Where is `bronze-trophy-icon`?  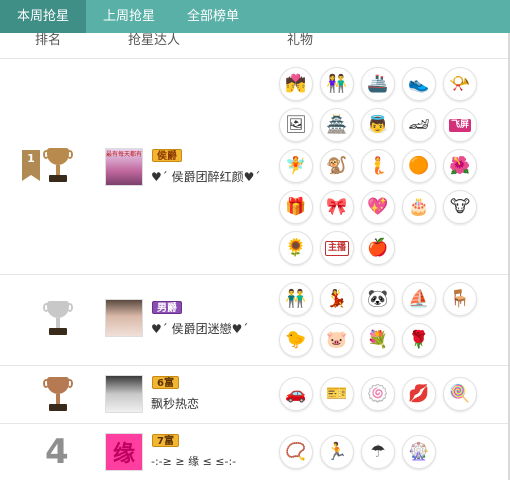 bronze-trophy-icon is located at coordinates (58, 395).